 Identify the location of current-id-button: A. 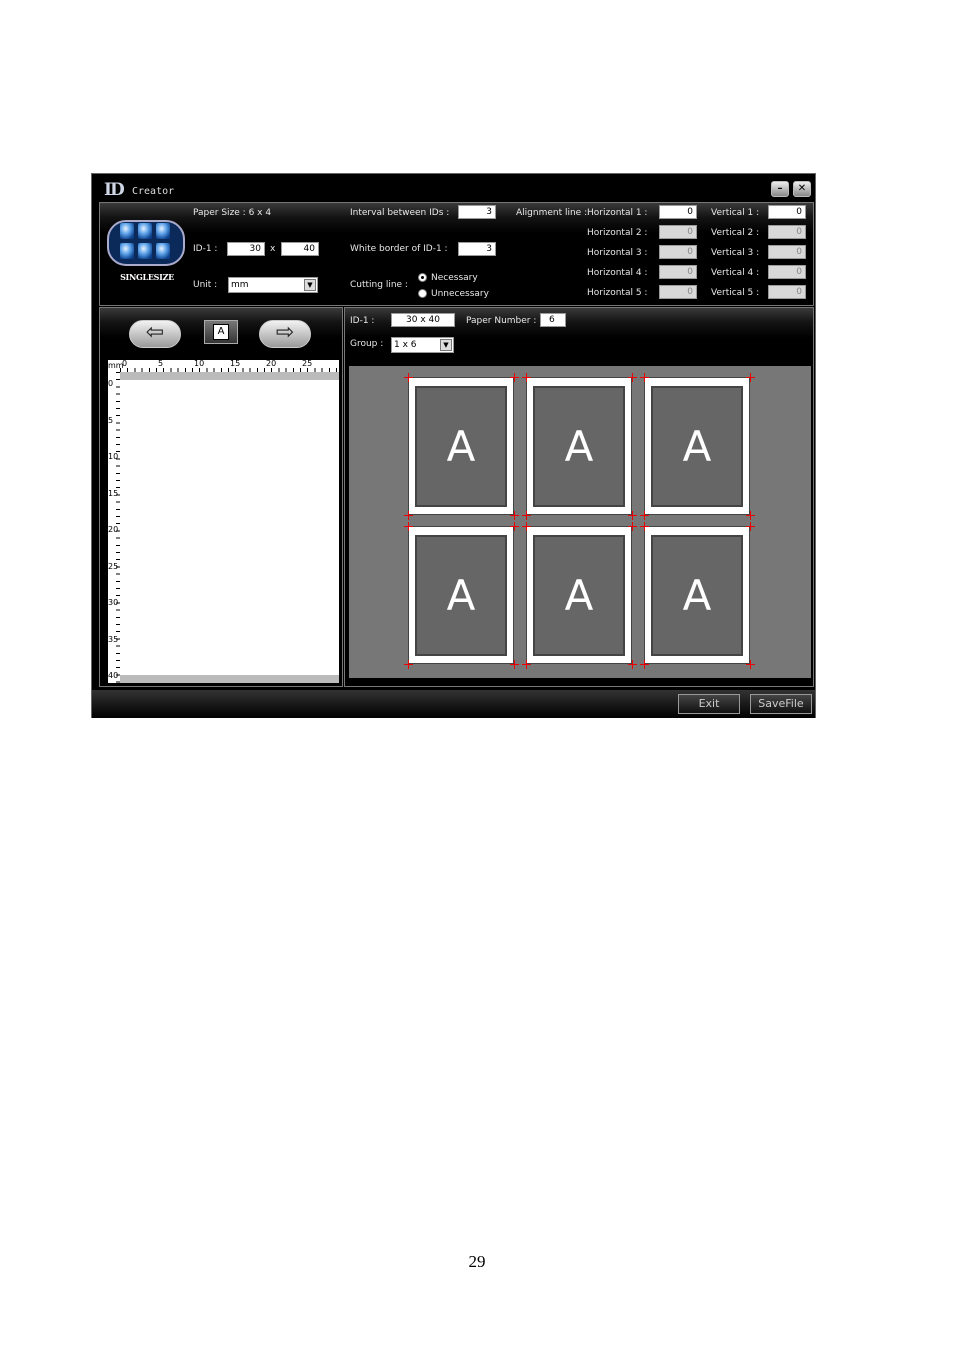
(221, 332).